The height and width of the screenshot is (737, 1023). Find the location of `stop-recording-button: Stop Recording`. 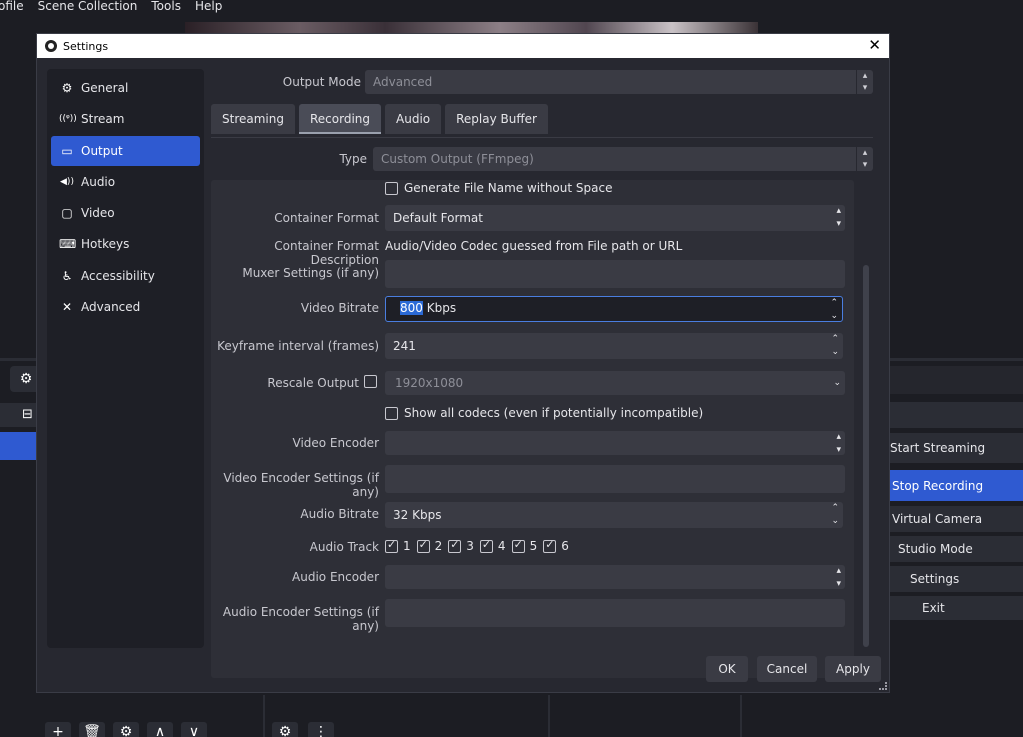

stop-recording-button: Stop Recording is located at coordinates (956, 485).